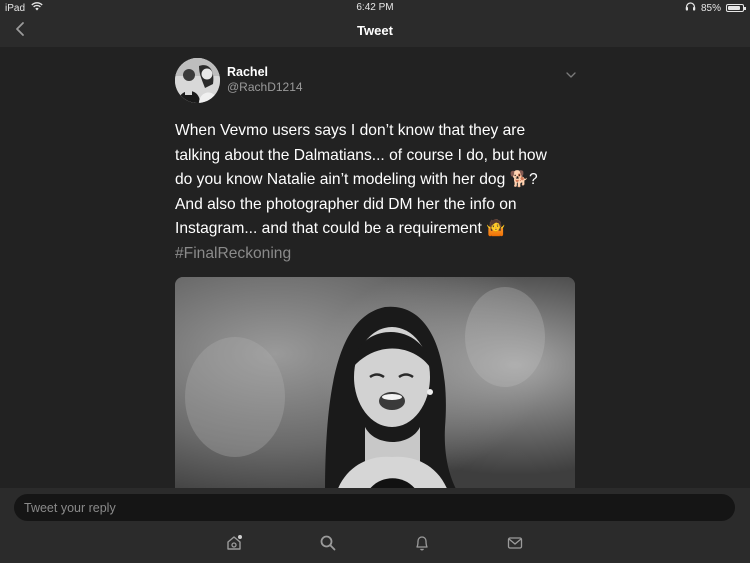  I want to click on chevron-down-icon, so click(571, 75).